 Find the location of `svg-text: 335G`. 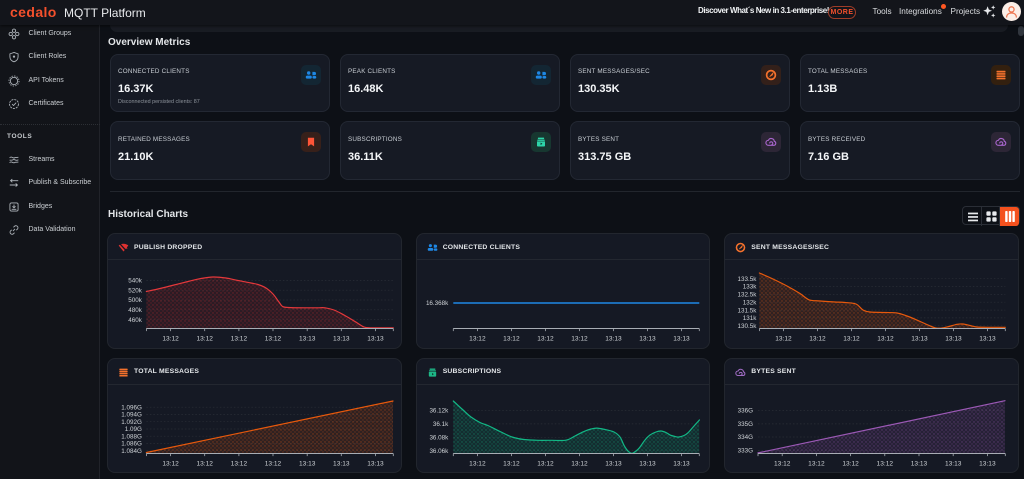

svg-text: 335G is located at coordinates (745, 424).